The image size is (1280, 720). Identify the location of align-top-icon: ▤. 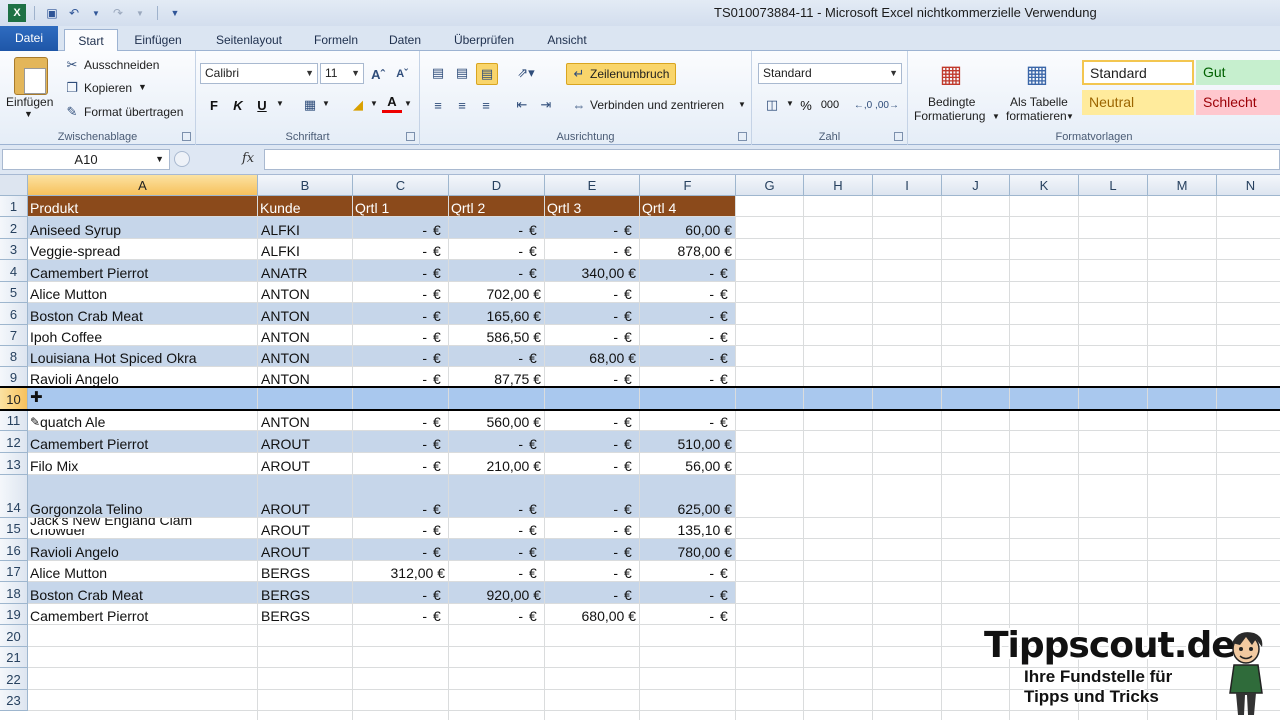
(438, 73).